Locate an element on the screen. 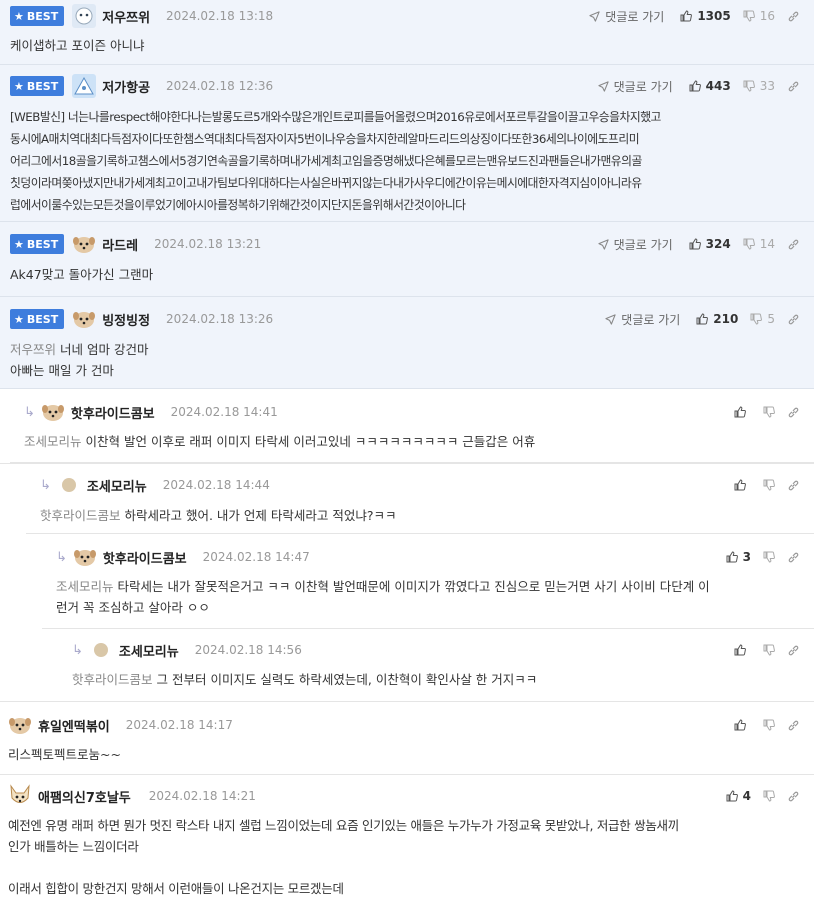  comment-body: 케이샙하고 포이즌 아니냐 is located at coordinates (77, 45).